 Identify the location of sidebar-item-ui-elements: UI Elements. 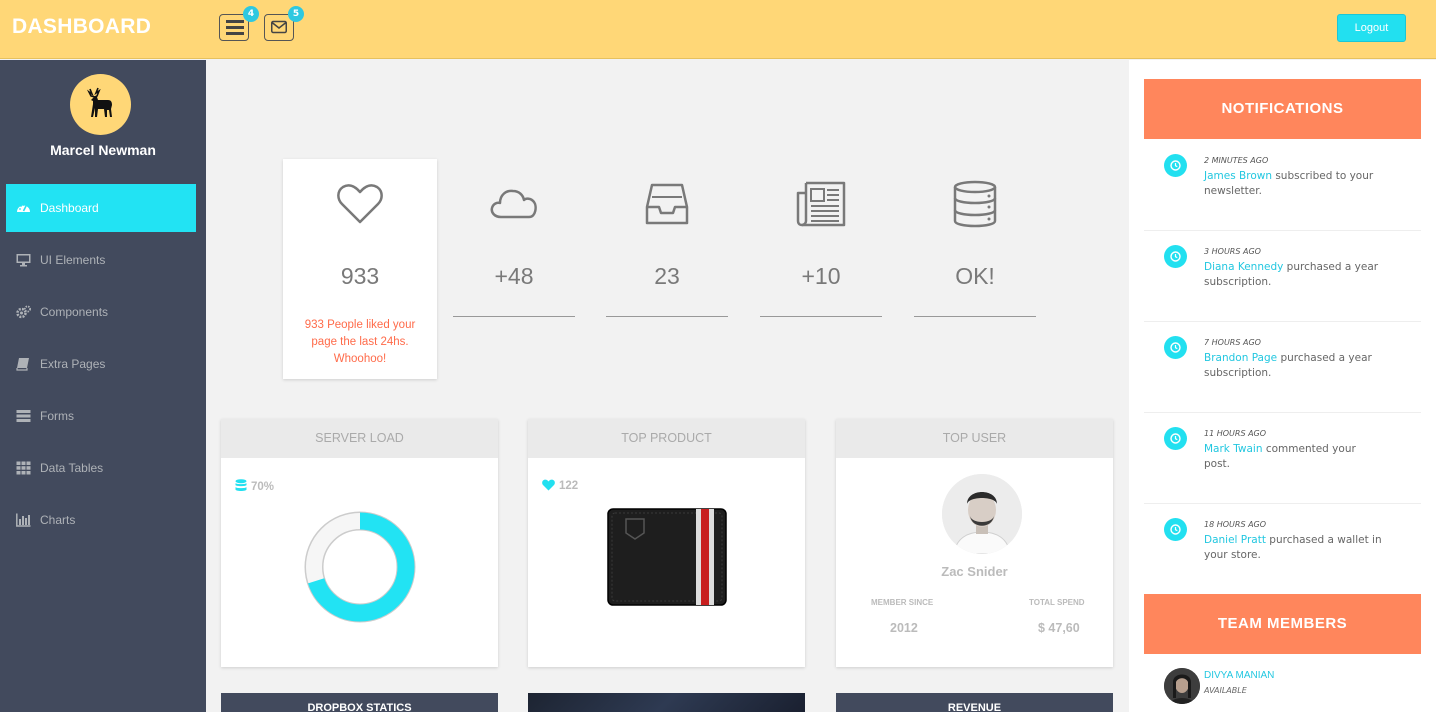
(101, 260).